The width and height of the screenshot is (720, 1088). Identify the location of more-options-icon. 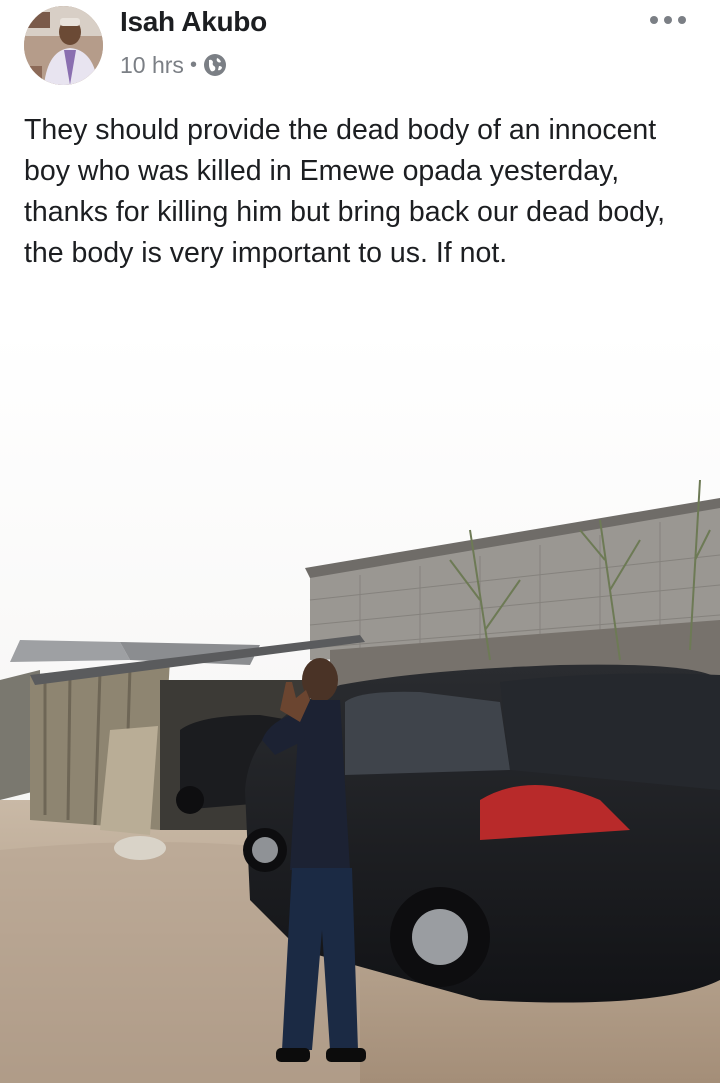
(668, 20).